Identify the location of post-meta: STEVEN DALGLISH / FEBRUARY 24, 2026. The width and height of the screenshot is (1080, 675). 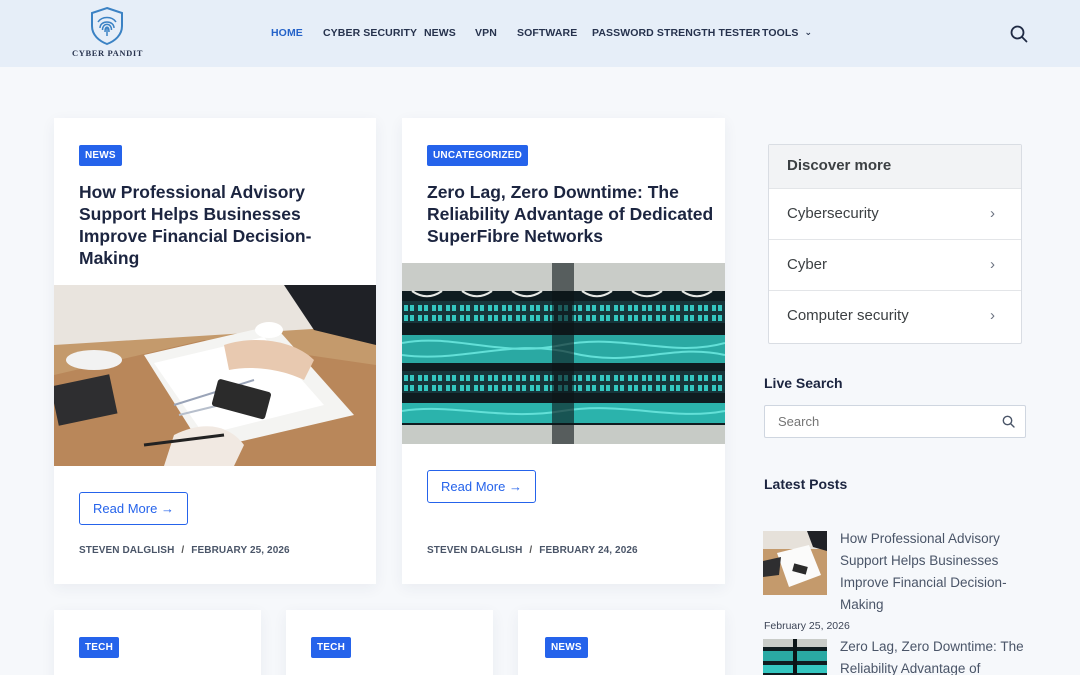
(532, 550).